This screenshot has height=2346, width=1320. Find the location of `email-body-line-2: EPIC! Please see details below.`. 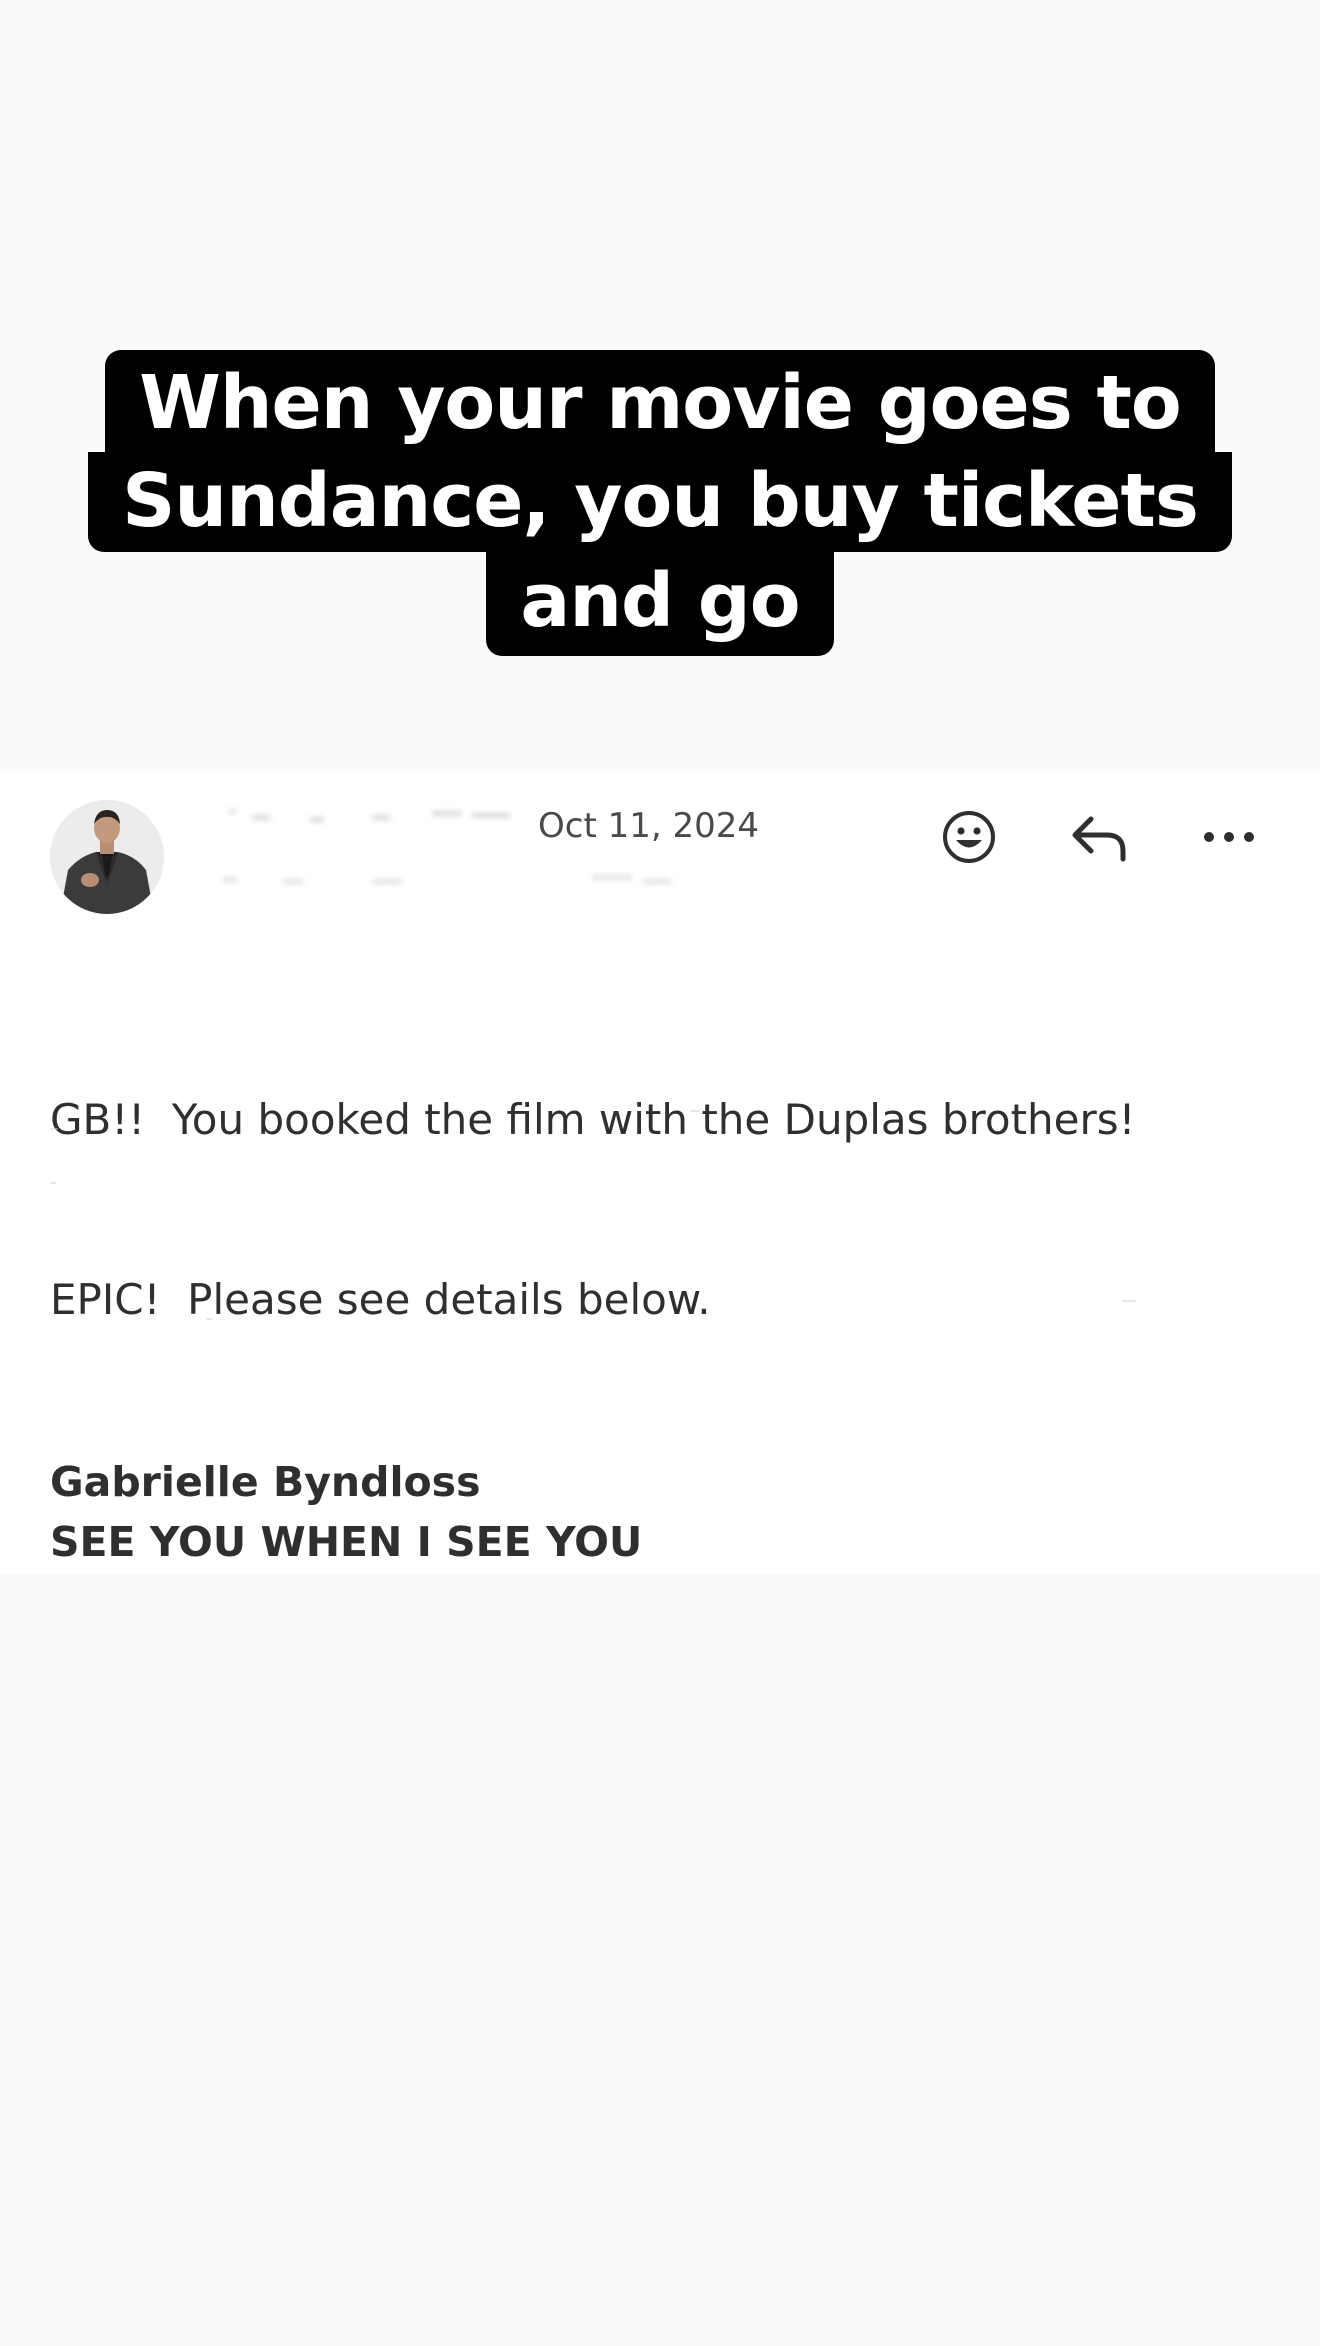

email-body-line-2: EPIC! Please see details below. is located at coordinates (380, 1299).